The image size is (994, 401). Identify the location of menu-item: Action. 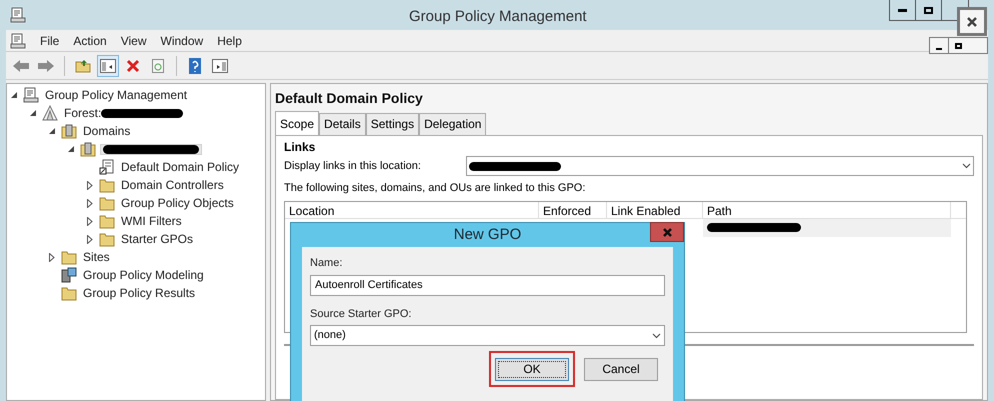
(90, 41).